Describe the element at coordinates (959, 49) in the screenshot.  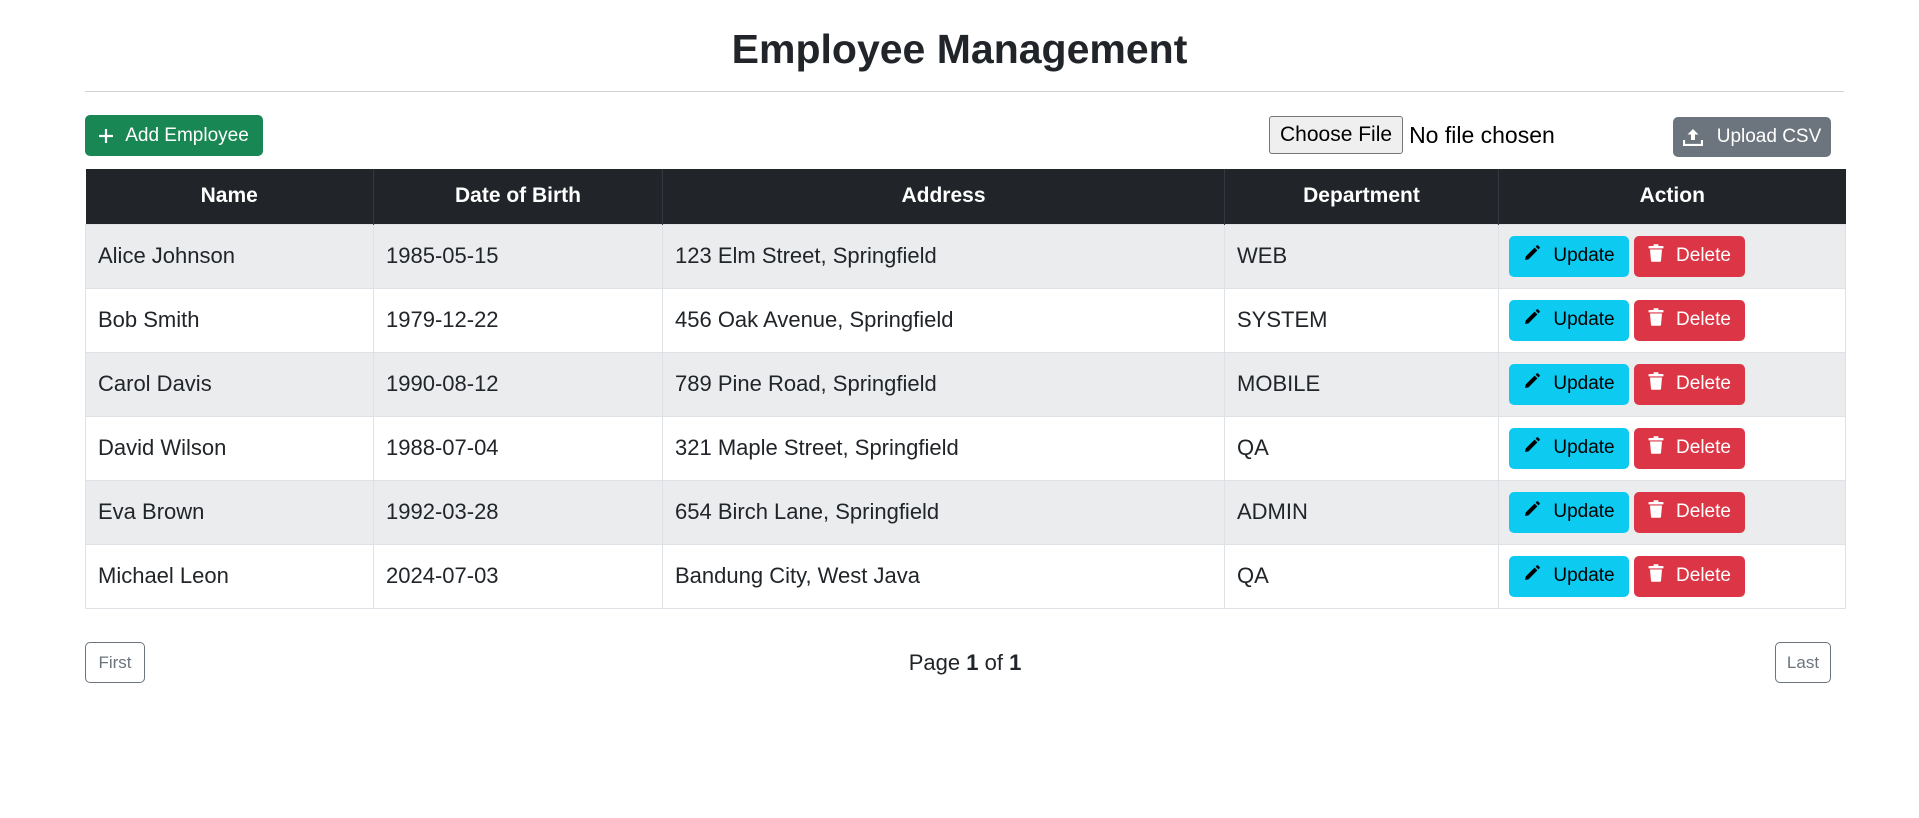
I see `page-title: Employee Management` at that location.